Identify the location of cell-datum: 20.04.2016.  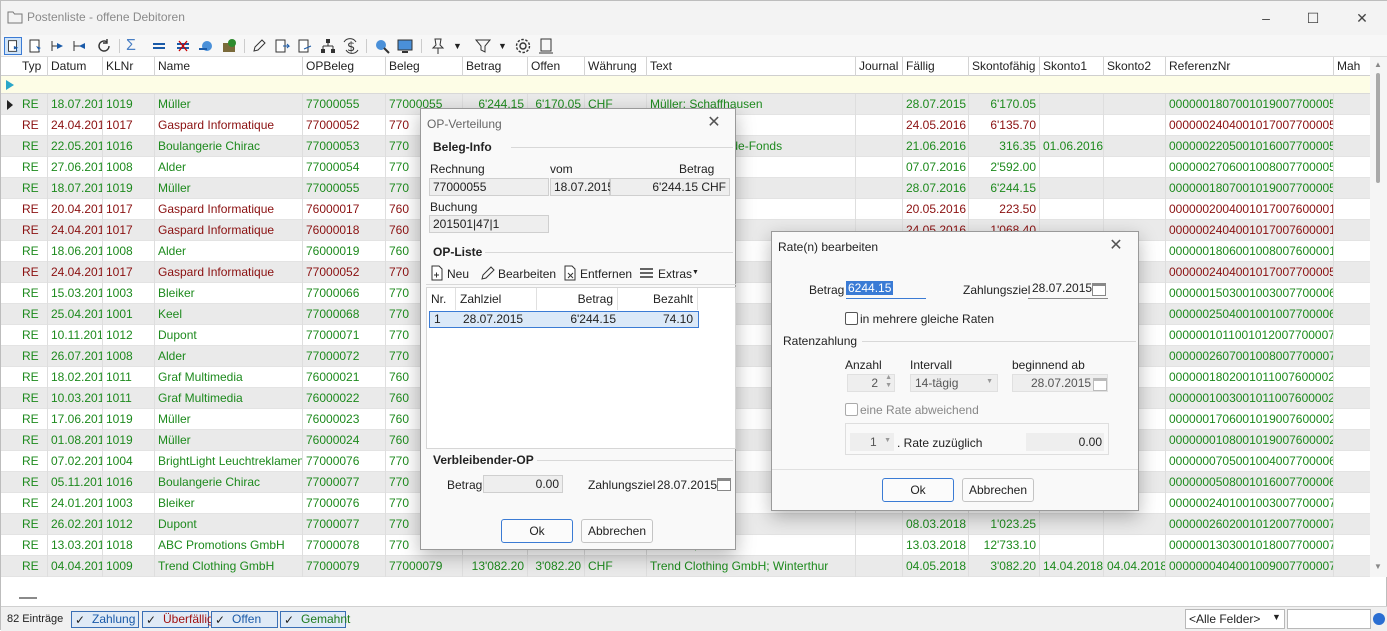
(75, 209).